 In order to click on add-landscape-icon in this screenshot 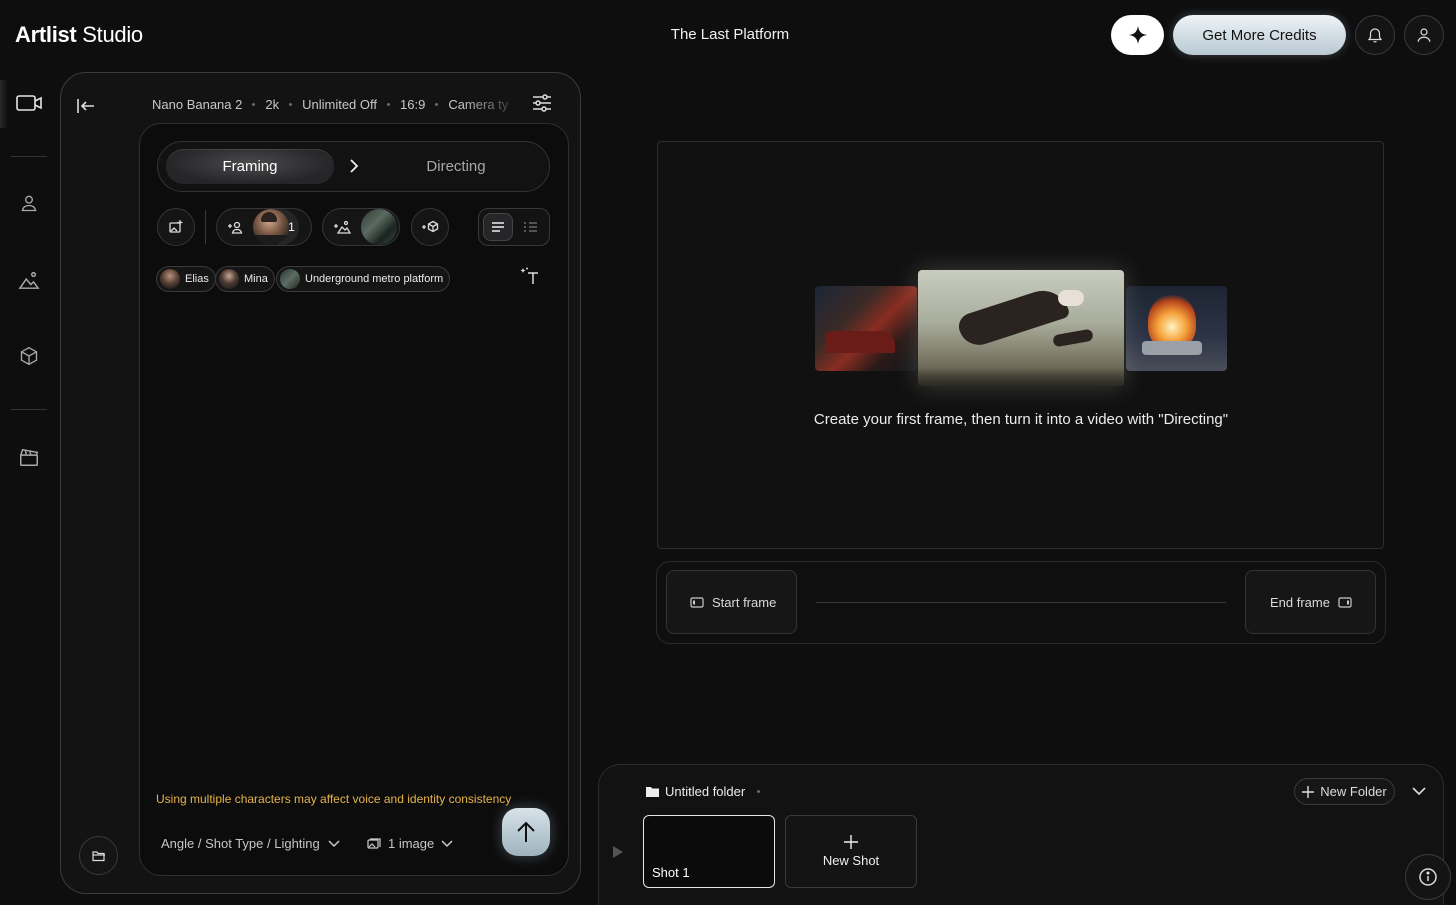, I will do `click(342, 227)`.